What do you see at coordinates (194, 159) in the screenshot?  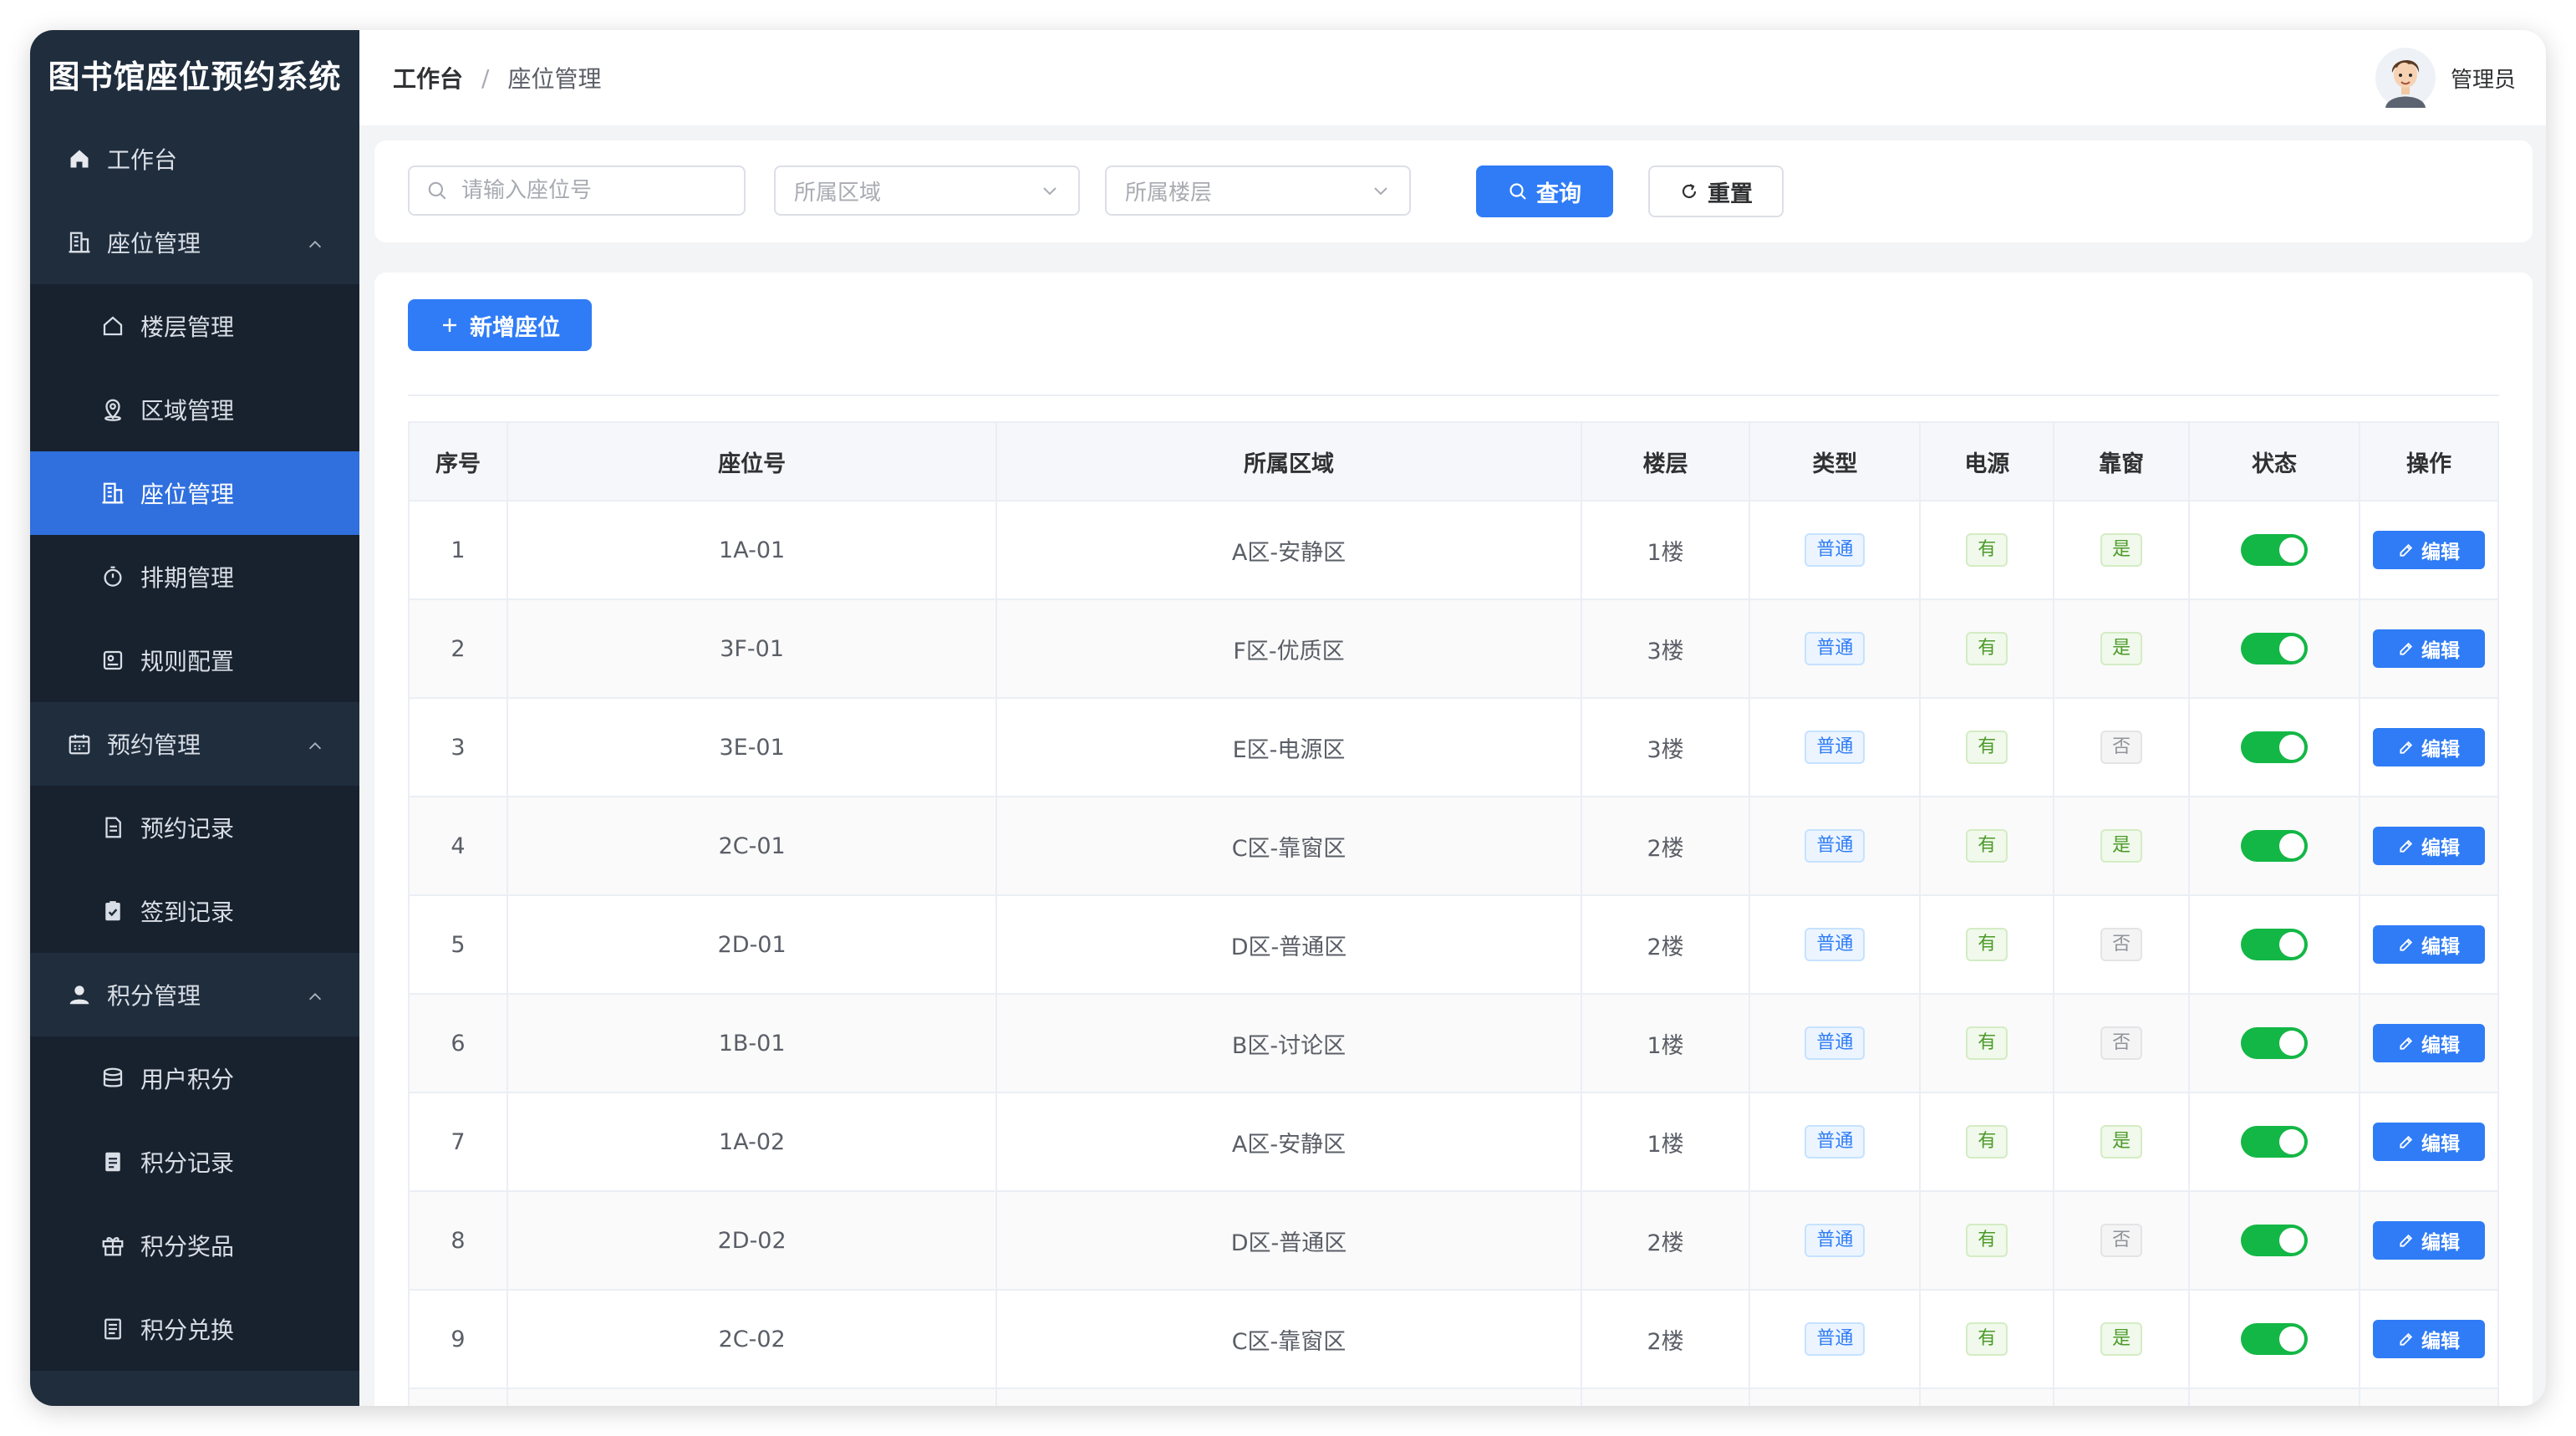 I see `sidebar-item-dashboard: 工作台` at bounding box center [194, 159].